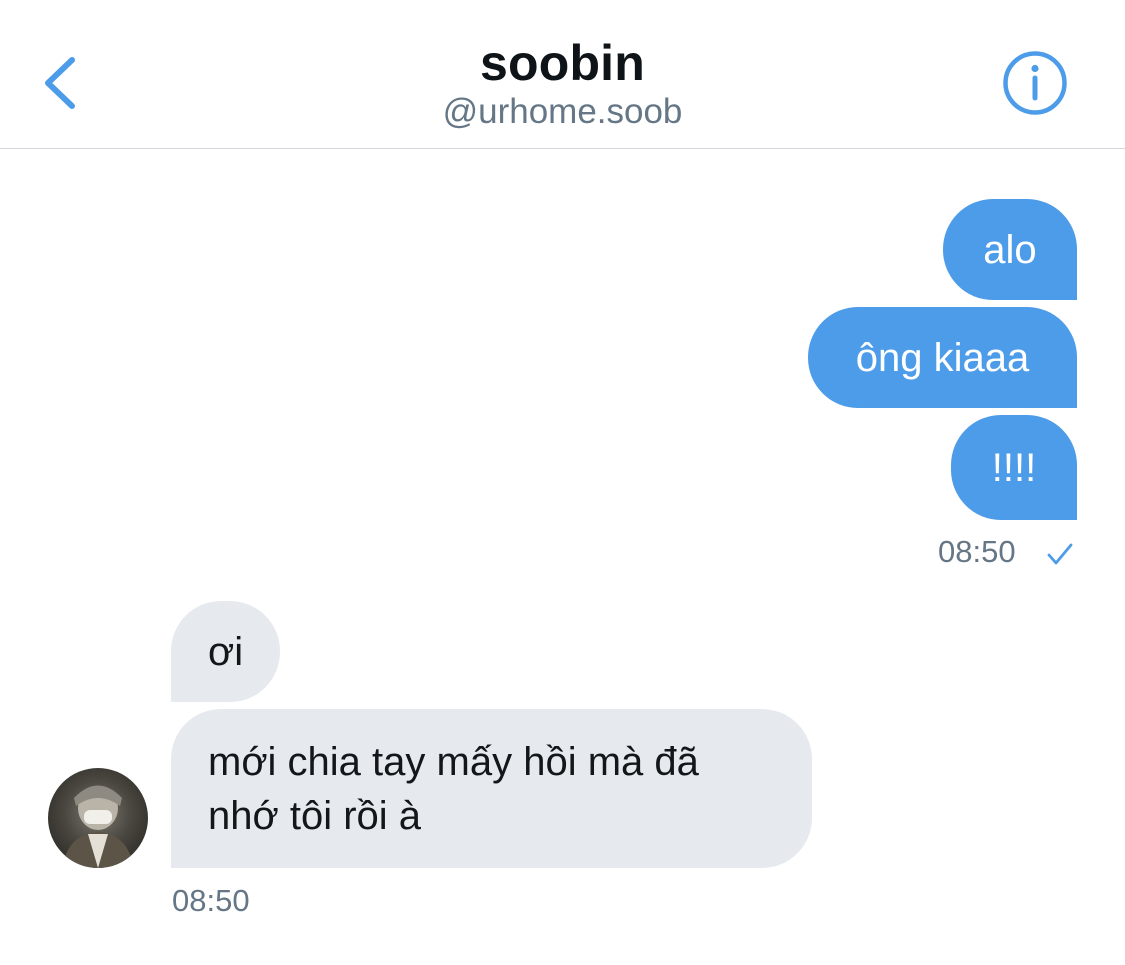 The height and width of the screenshot is (965, 1125). Describe the element at coordinates (1060, 554) in the screenshot. I see `checkmark-icon` at that location.